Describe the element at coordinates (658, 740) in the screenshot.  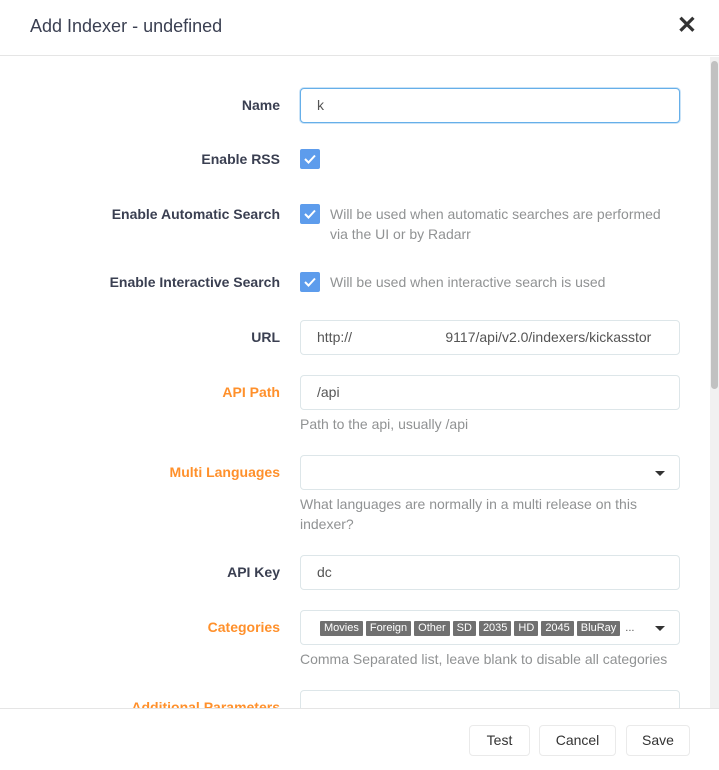
I see `save-button: Save` at that location.